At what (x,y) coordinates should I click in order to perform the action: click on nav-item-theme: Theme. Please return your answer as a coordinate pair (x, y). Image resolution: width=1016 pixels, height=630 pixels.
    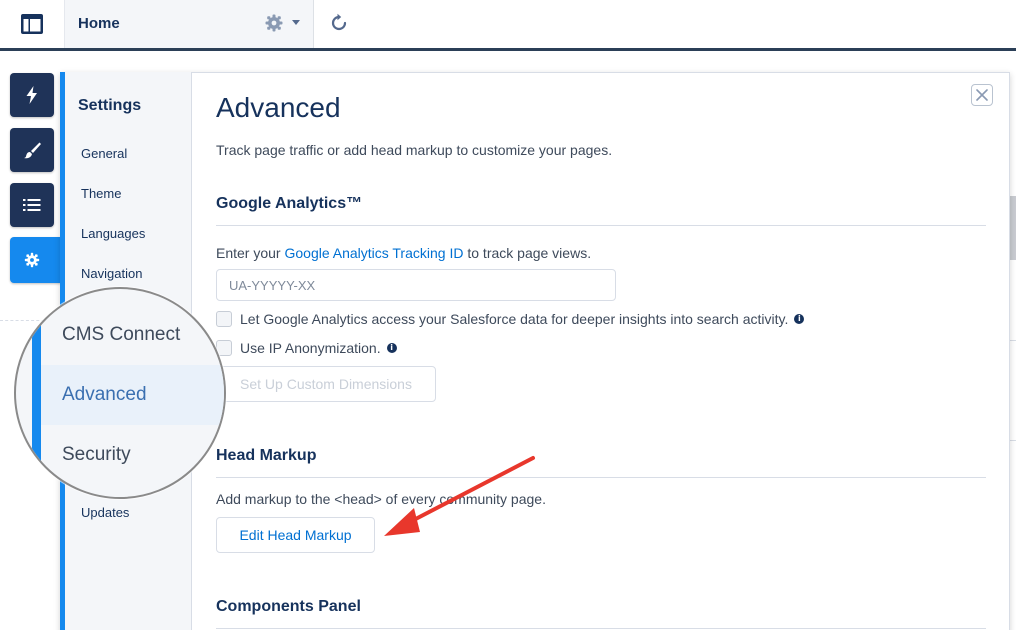
    Looking at the image, I should click on (101, 193).